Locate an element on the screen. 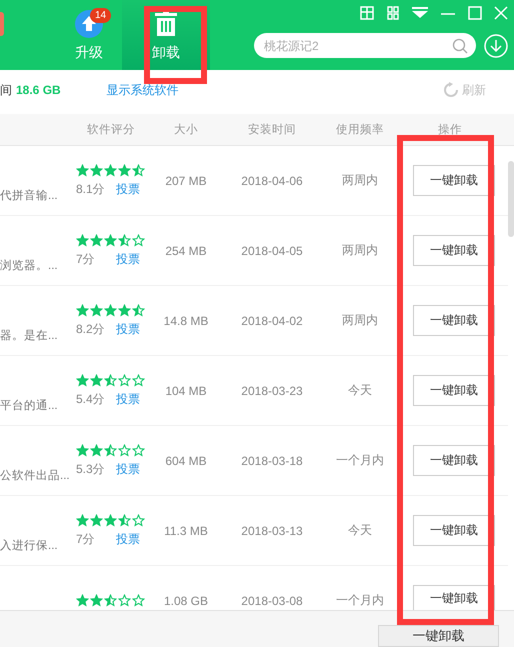 Image resolution: width=514 pixels, height=647 pixels. skin-icon is located at coordinates (393, 13).